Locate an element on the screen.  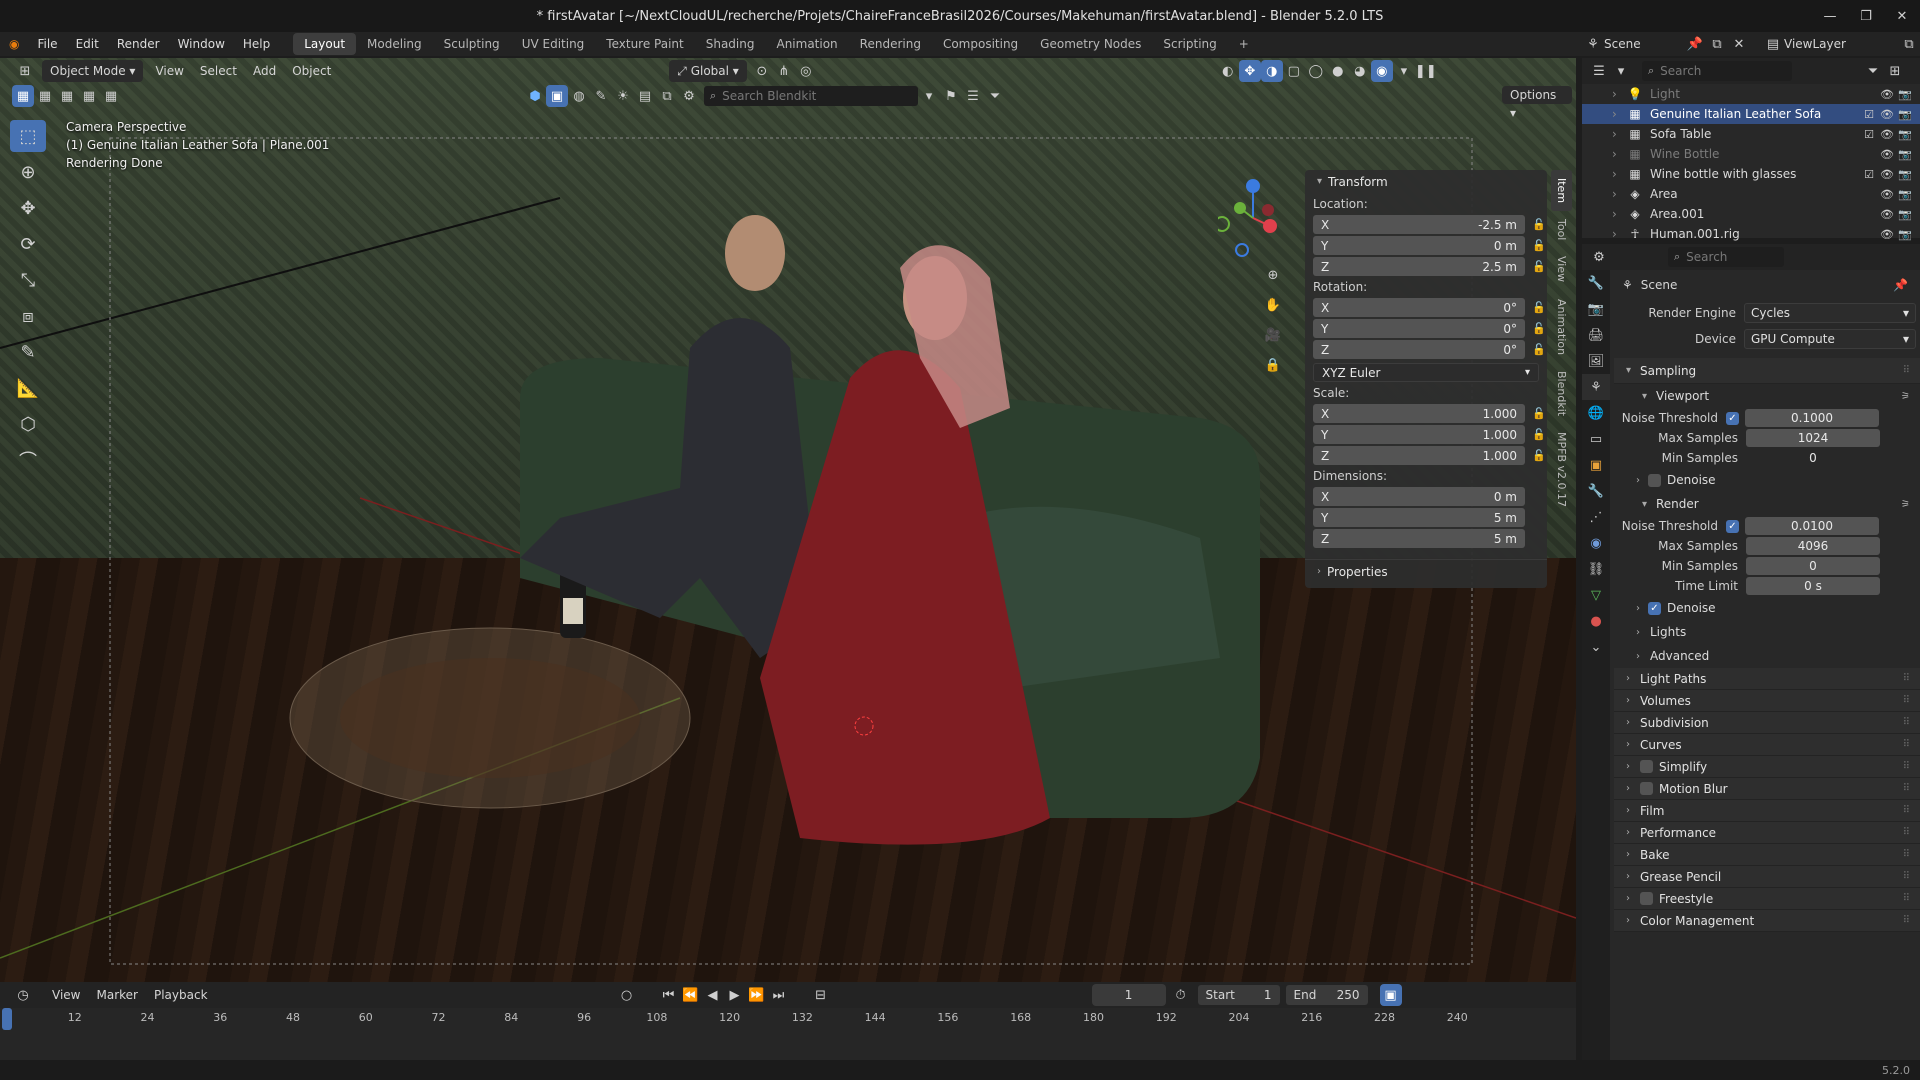
rotation-x-field: X 0° is located at coordinates (1419, 307).